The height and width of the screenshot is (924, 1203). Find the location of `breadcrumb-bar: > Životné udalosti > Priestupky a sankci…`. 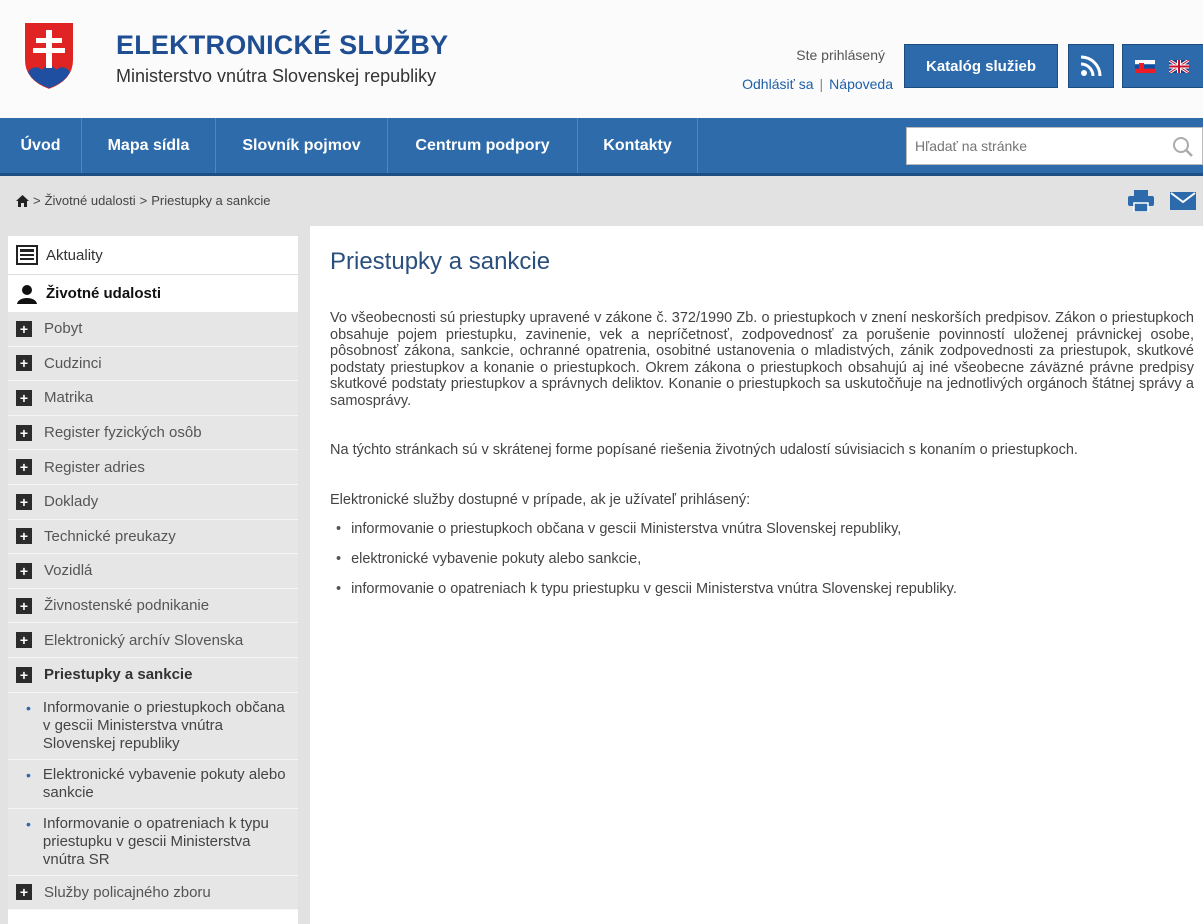

breadcrumb-bar: > Životné udalosti > Priestupky a sankci… is located at coordinates (601, 201).